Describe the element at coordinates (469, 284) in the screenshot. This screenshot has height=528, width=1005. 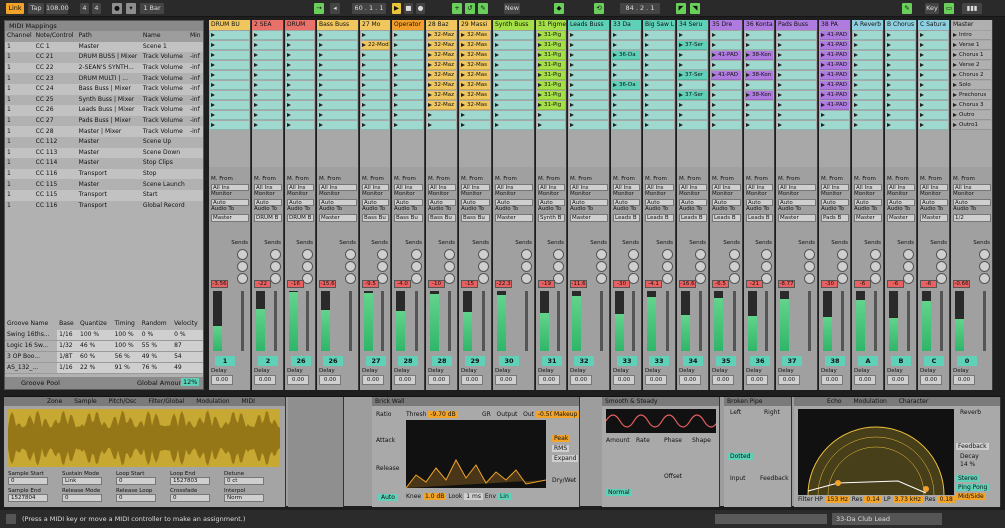
I see `volume-value: -15` at that location.